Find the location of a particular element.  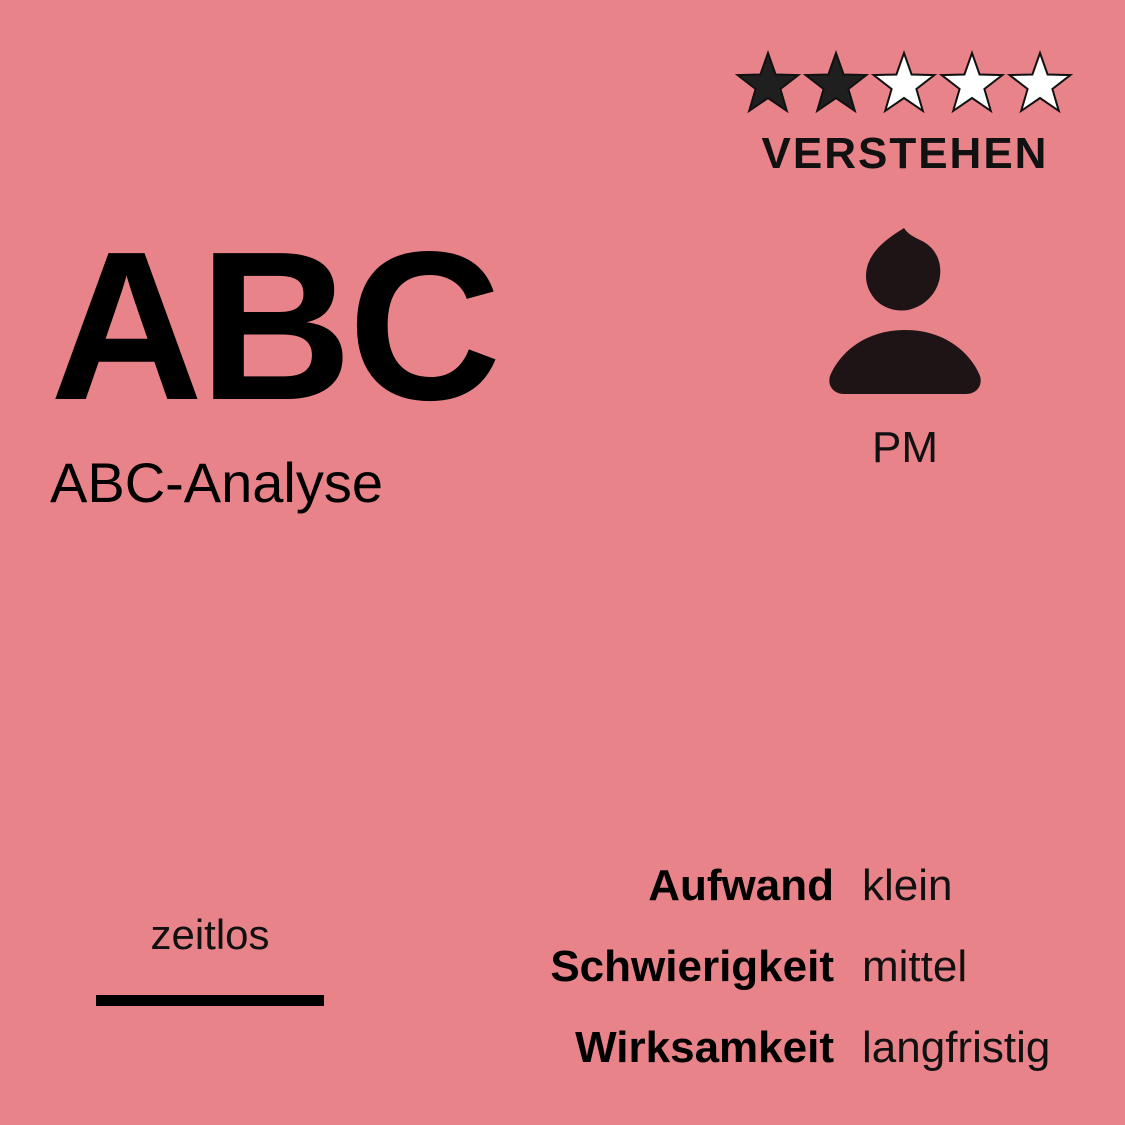

attribute-row-difficulty: Schwierigkeit mittel is located at coordinates (750, 970).